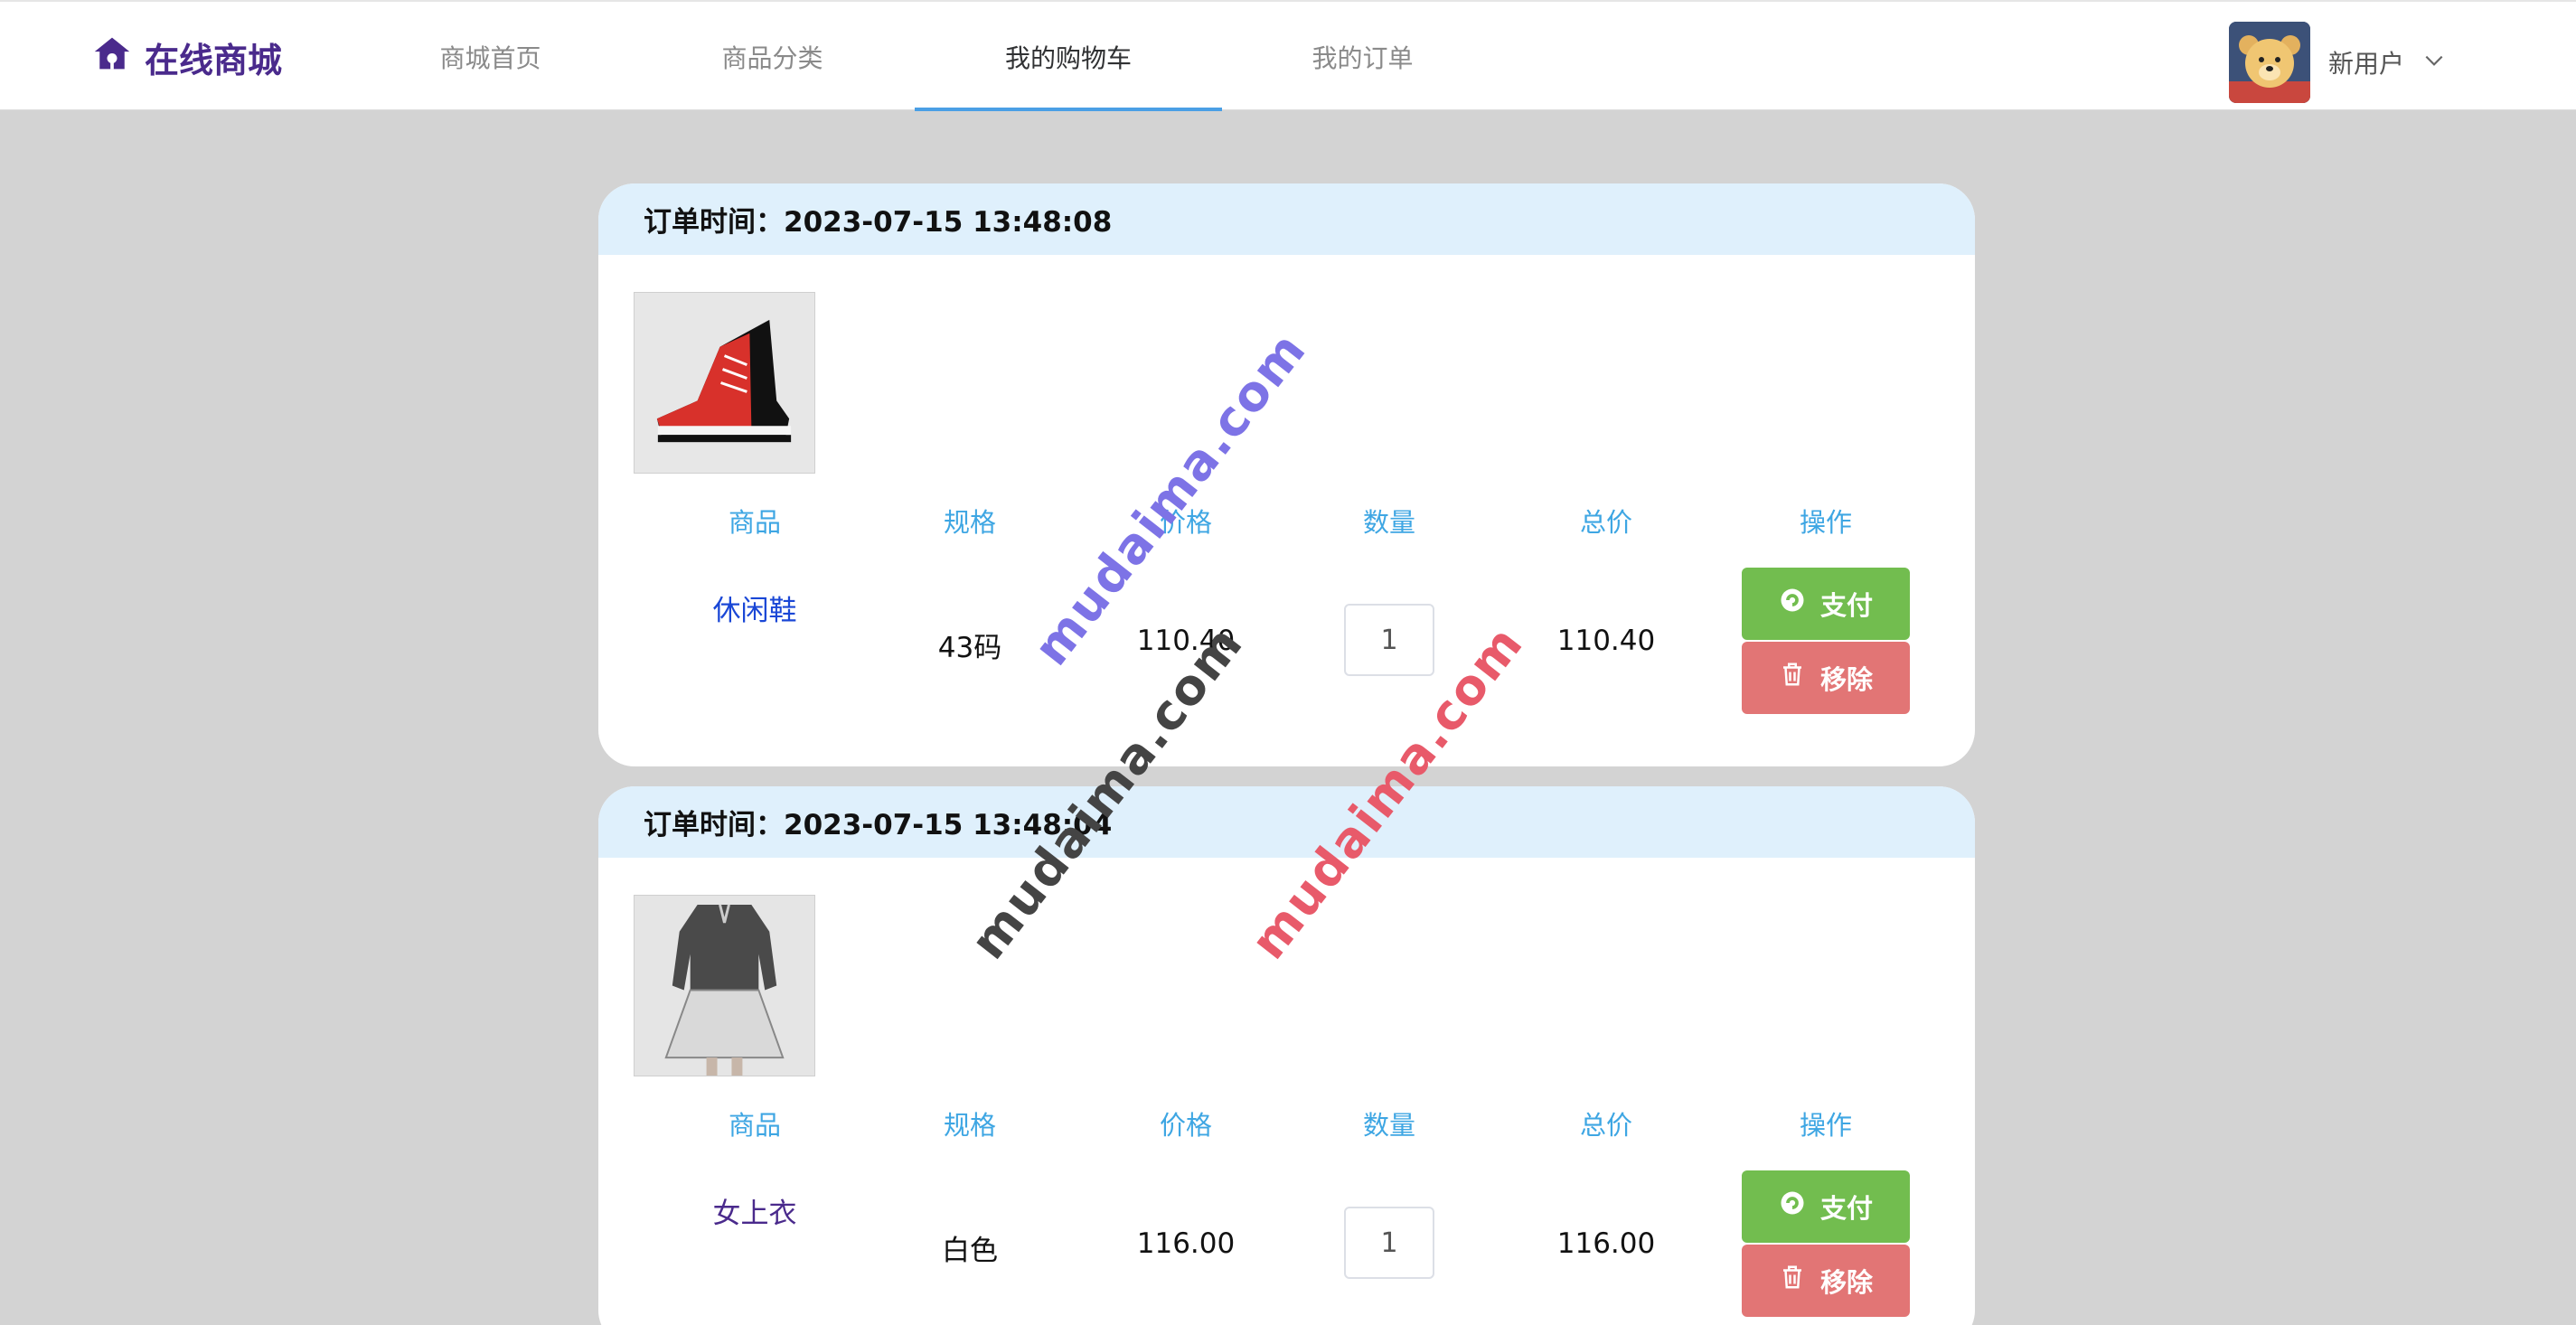 This screenshot has height=1325, width=2576. What do you see at coordinates (970, 1251) in the screenshot?
I see `product-spec: 白色` at bounding box center [970, 1251].